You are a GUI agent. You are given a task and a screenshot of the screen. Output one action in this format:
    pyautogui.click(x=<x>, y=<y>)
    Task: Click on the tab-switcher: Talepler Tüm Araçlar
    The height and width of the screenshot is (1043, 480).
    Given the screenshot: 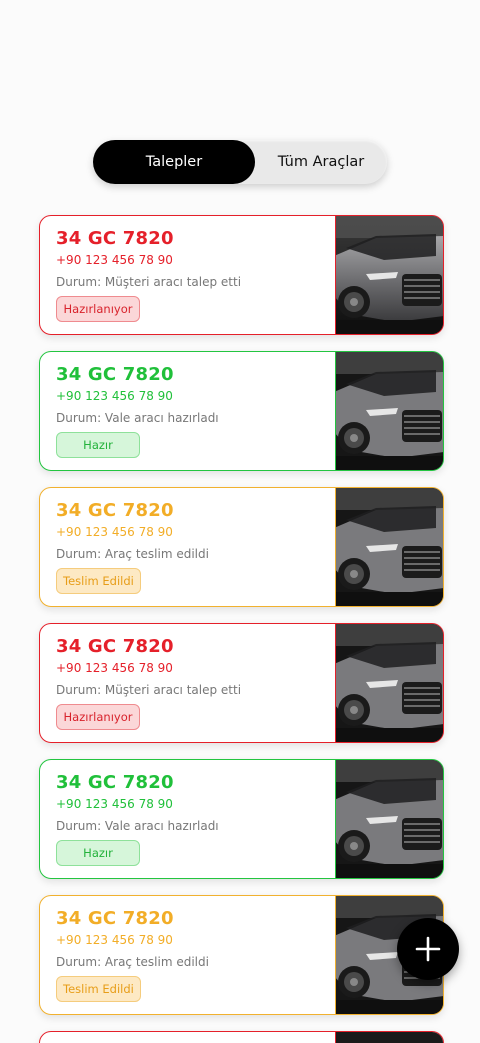 What is the action you would take?
    pyautogui.click(x=240, y=162)
    